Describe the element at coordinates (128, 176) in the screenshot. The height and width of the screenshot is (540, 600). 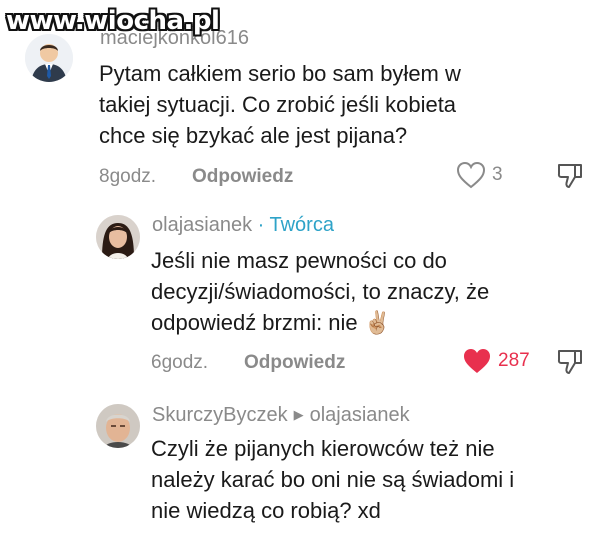
I see `comment-timestamp: 8godz.` at that location.